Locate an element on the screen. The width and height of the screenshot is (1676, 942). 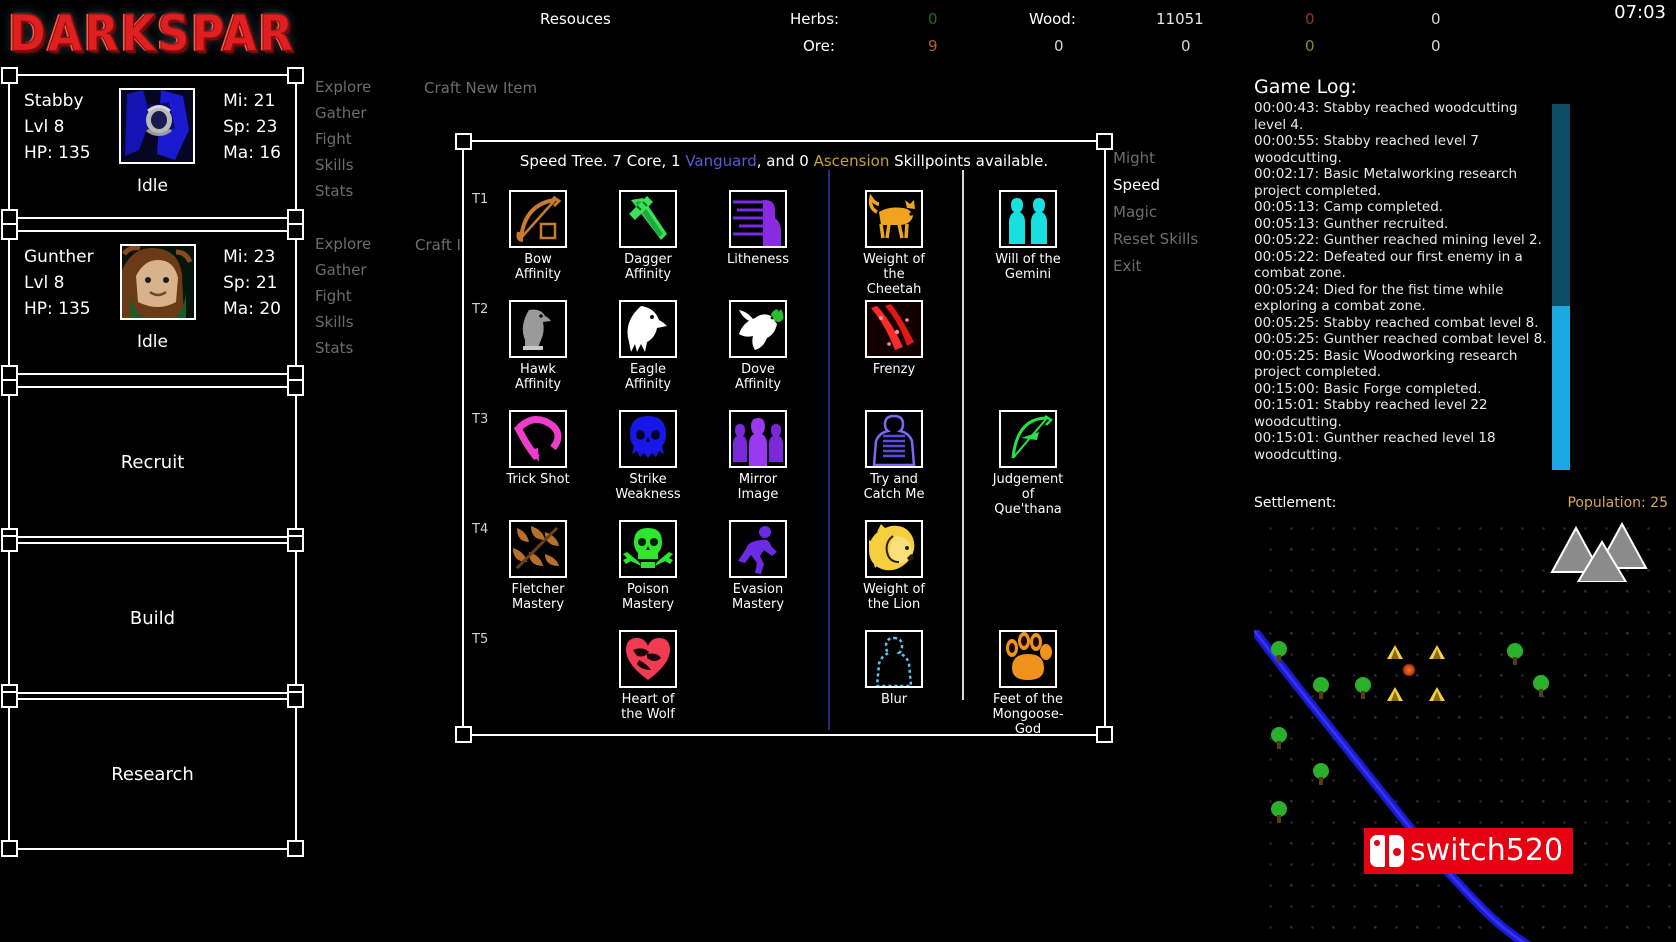
skill-name: Dagger Affinity is located at coordinates (648, 267).